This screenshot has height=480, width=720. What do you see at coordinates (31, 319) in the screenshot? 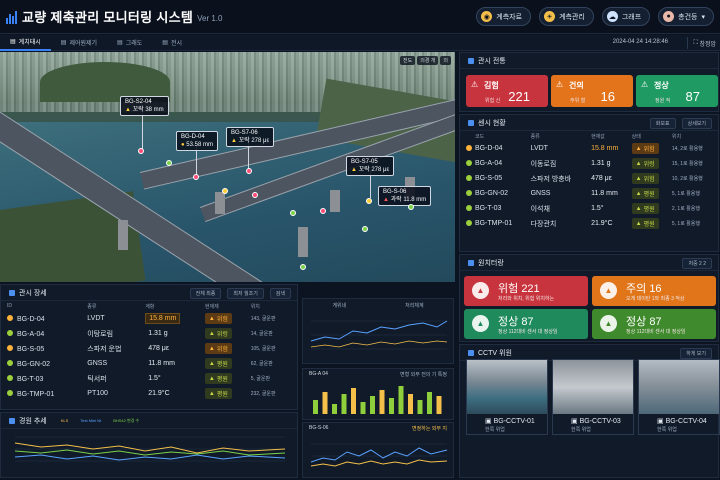
I see `sensor-id: BG-D-04` at bounding box center [31, 319].